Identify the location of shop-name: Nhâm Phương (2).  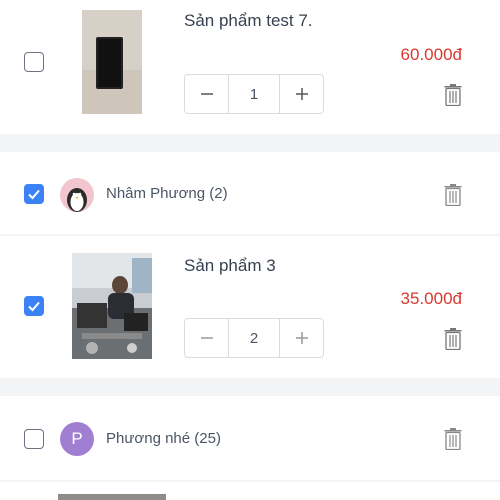
(167, 193).